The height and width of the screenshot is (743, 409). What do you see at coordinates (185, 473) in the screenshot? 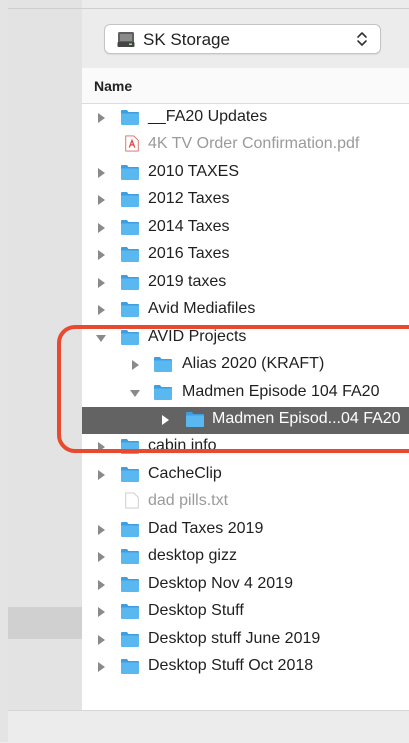
I see `list-row-name: CacheClip` at bounding box center [185, 473].